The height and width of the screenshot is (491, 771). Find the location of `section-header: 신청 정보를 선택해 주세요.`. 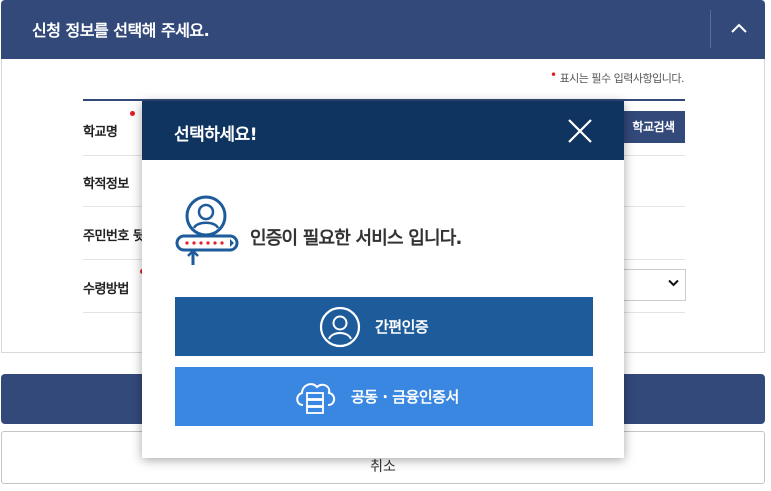

section-header: 신청 정보를 선택해 주세요. is located at coordinates (383, 29).